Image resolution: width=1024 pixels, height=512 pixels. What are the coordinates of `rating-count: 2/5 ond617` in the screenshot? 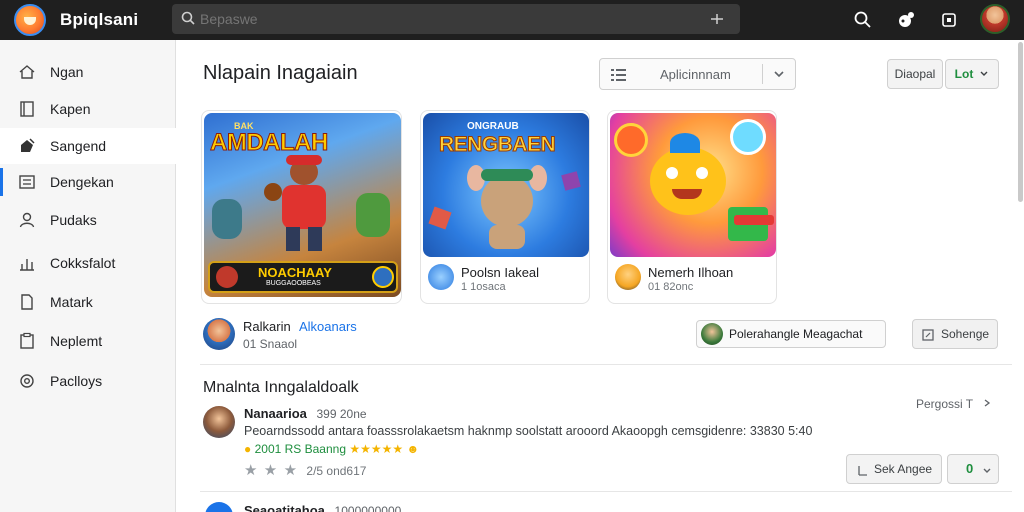 It's located at (336, 471).